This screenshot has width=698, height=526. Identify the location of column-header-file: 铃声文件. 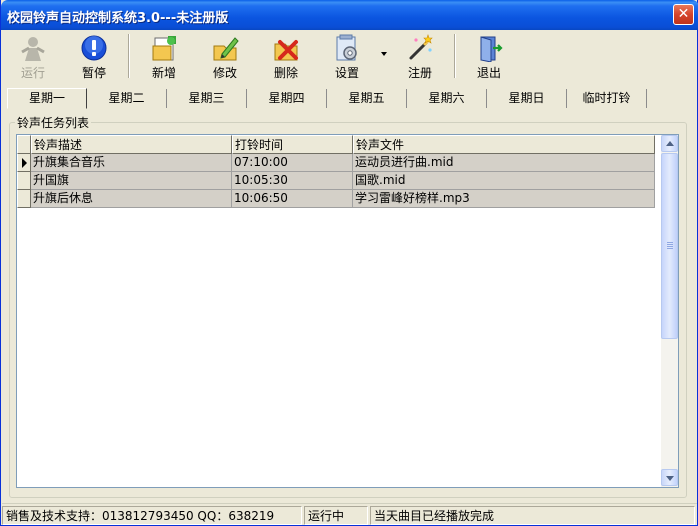
(504, 144).